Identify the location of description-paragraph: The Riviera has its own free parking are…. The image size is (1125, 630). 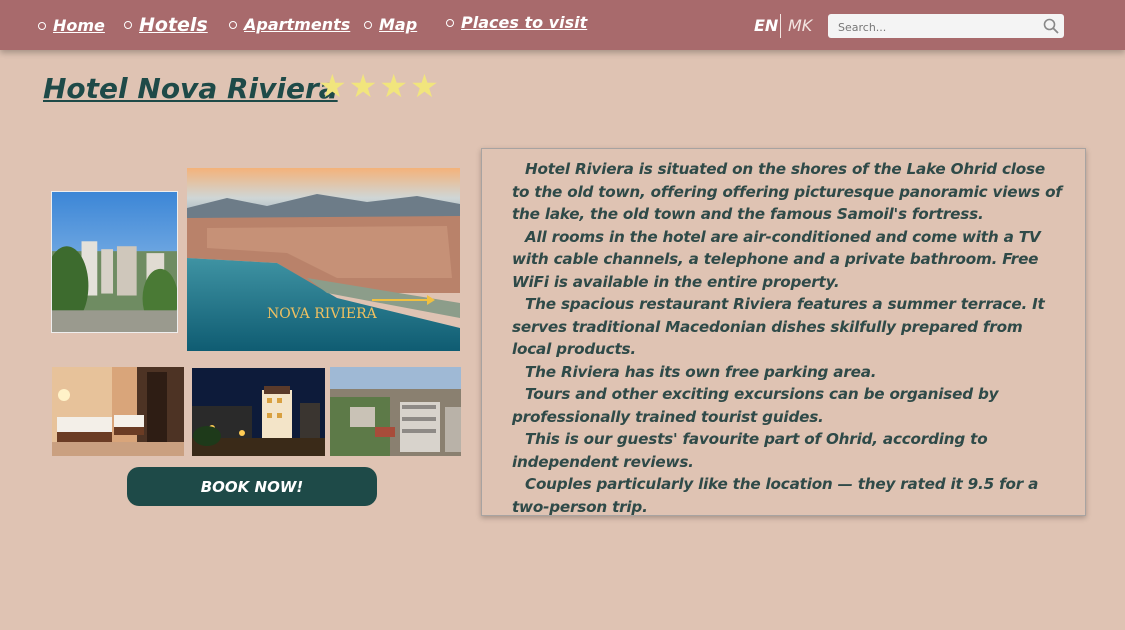
(701, 371).